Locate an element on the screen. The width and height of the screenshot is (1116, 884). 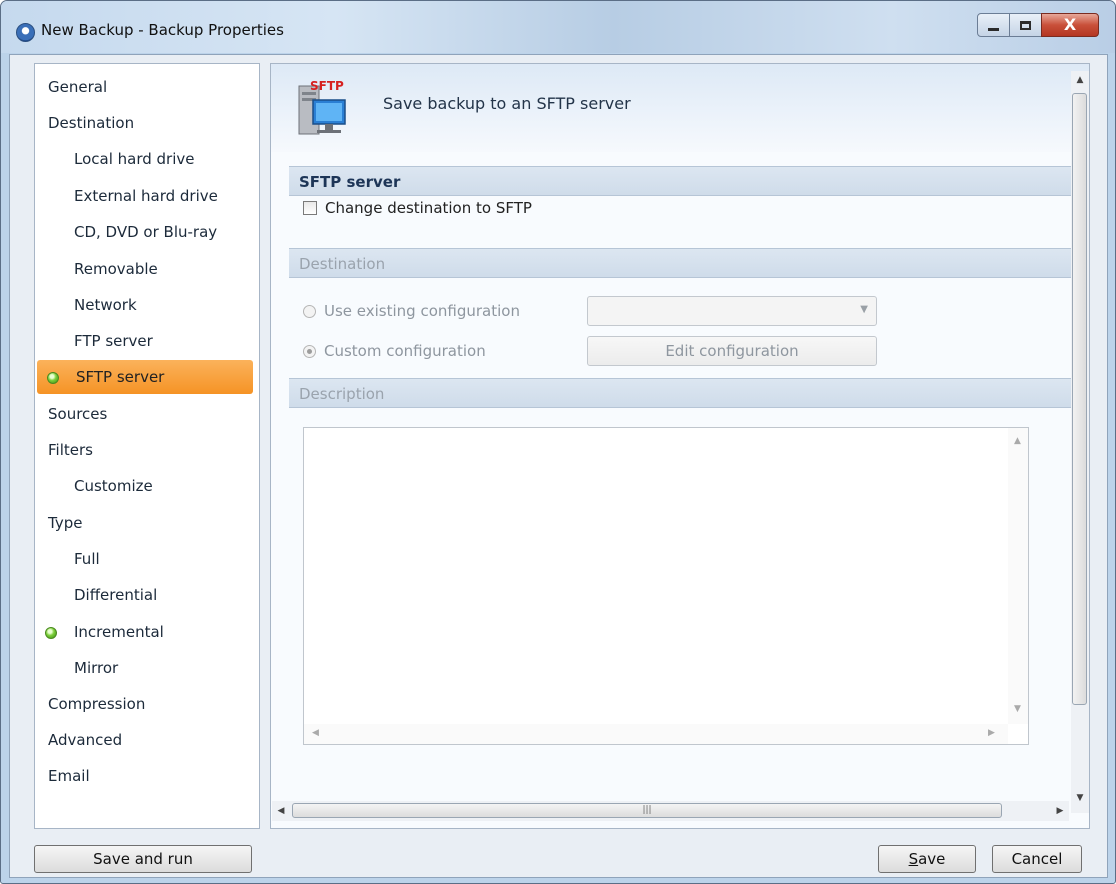
nav-item-label: FTP server is located at coordinates (113, 341).